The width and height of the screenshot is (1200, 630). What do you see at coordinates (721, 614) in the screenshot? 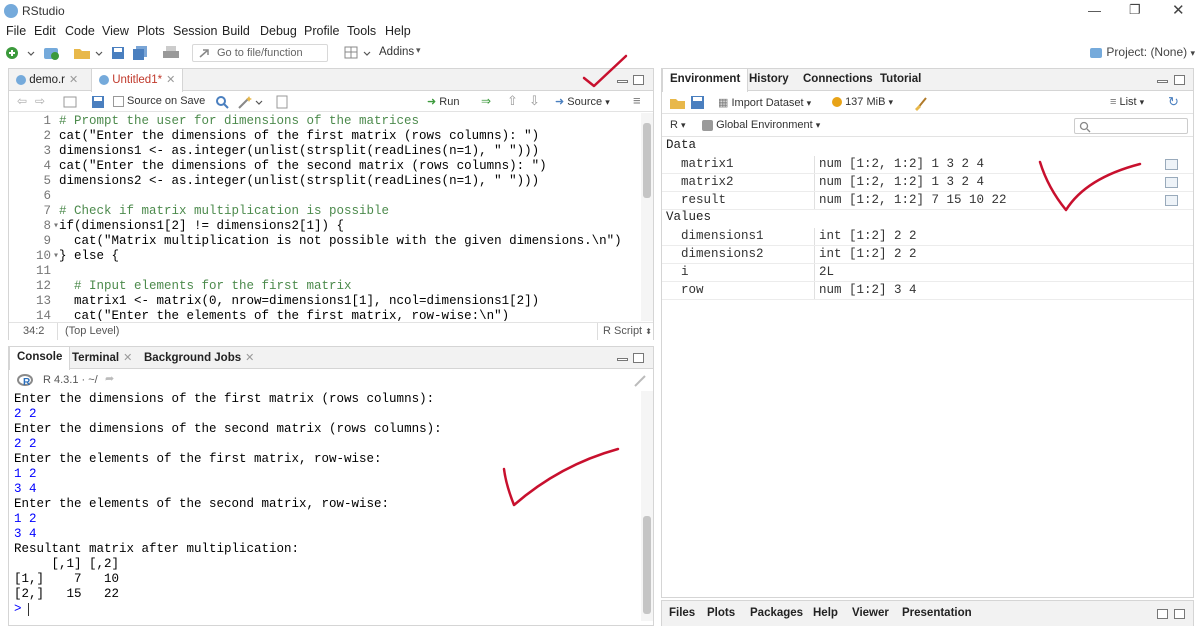
I see `tab-plots: Plots` at bounding box center [721, 614].